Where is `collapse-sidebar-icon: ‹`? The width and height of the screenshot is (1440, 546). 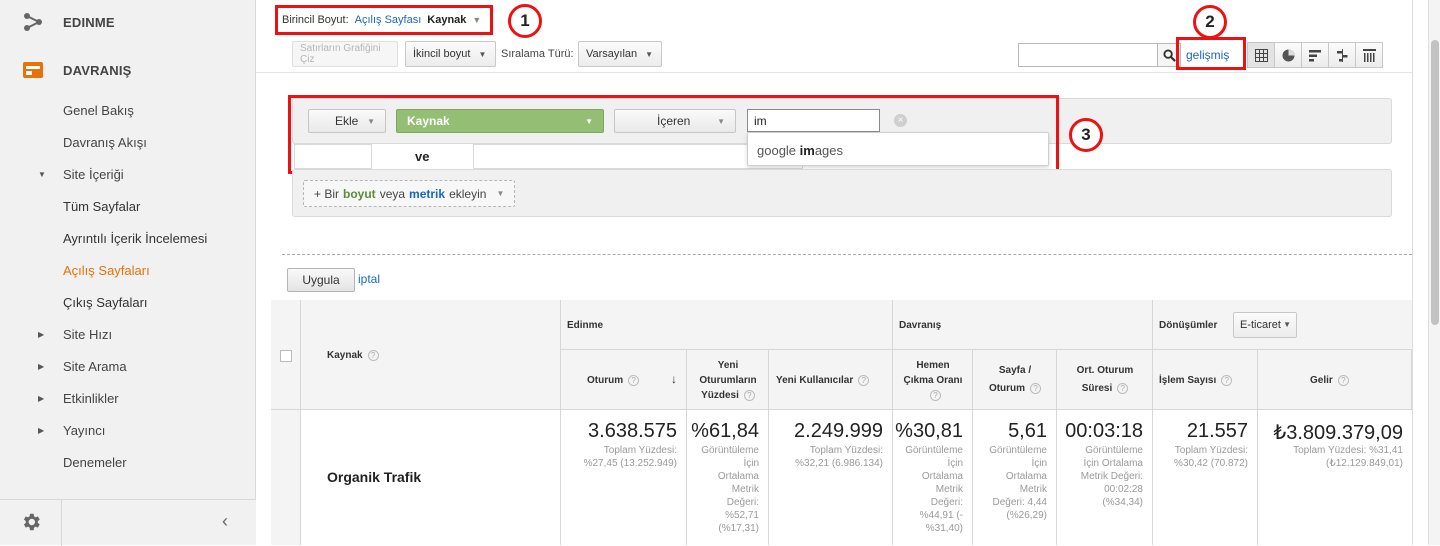 collapse-sidebar-icon: ‹ is located at coordinates (225, 521).